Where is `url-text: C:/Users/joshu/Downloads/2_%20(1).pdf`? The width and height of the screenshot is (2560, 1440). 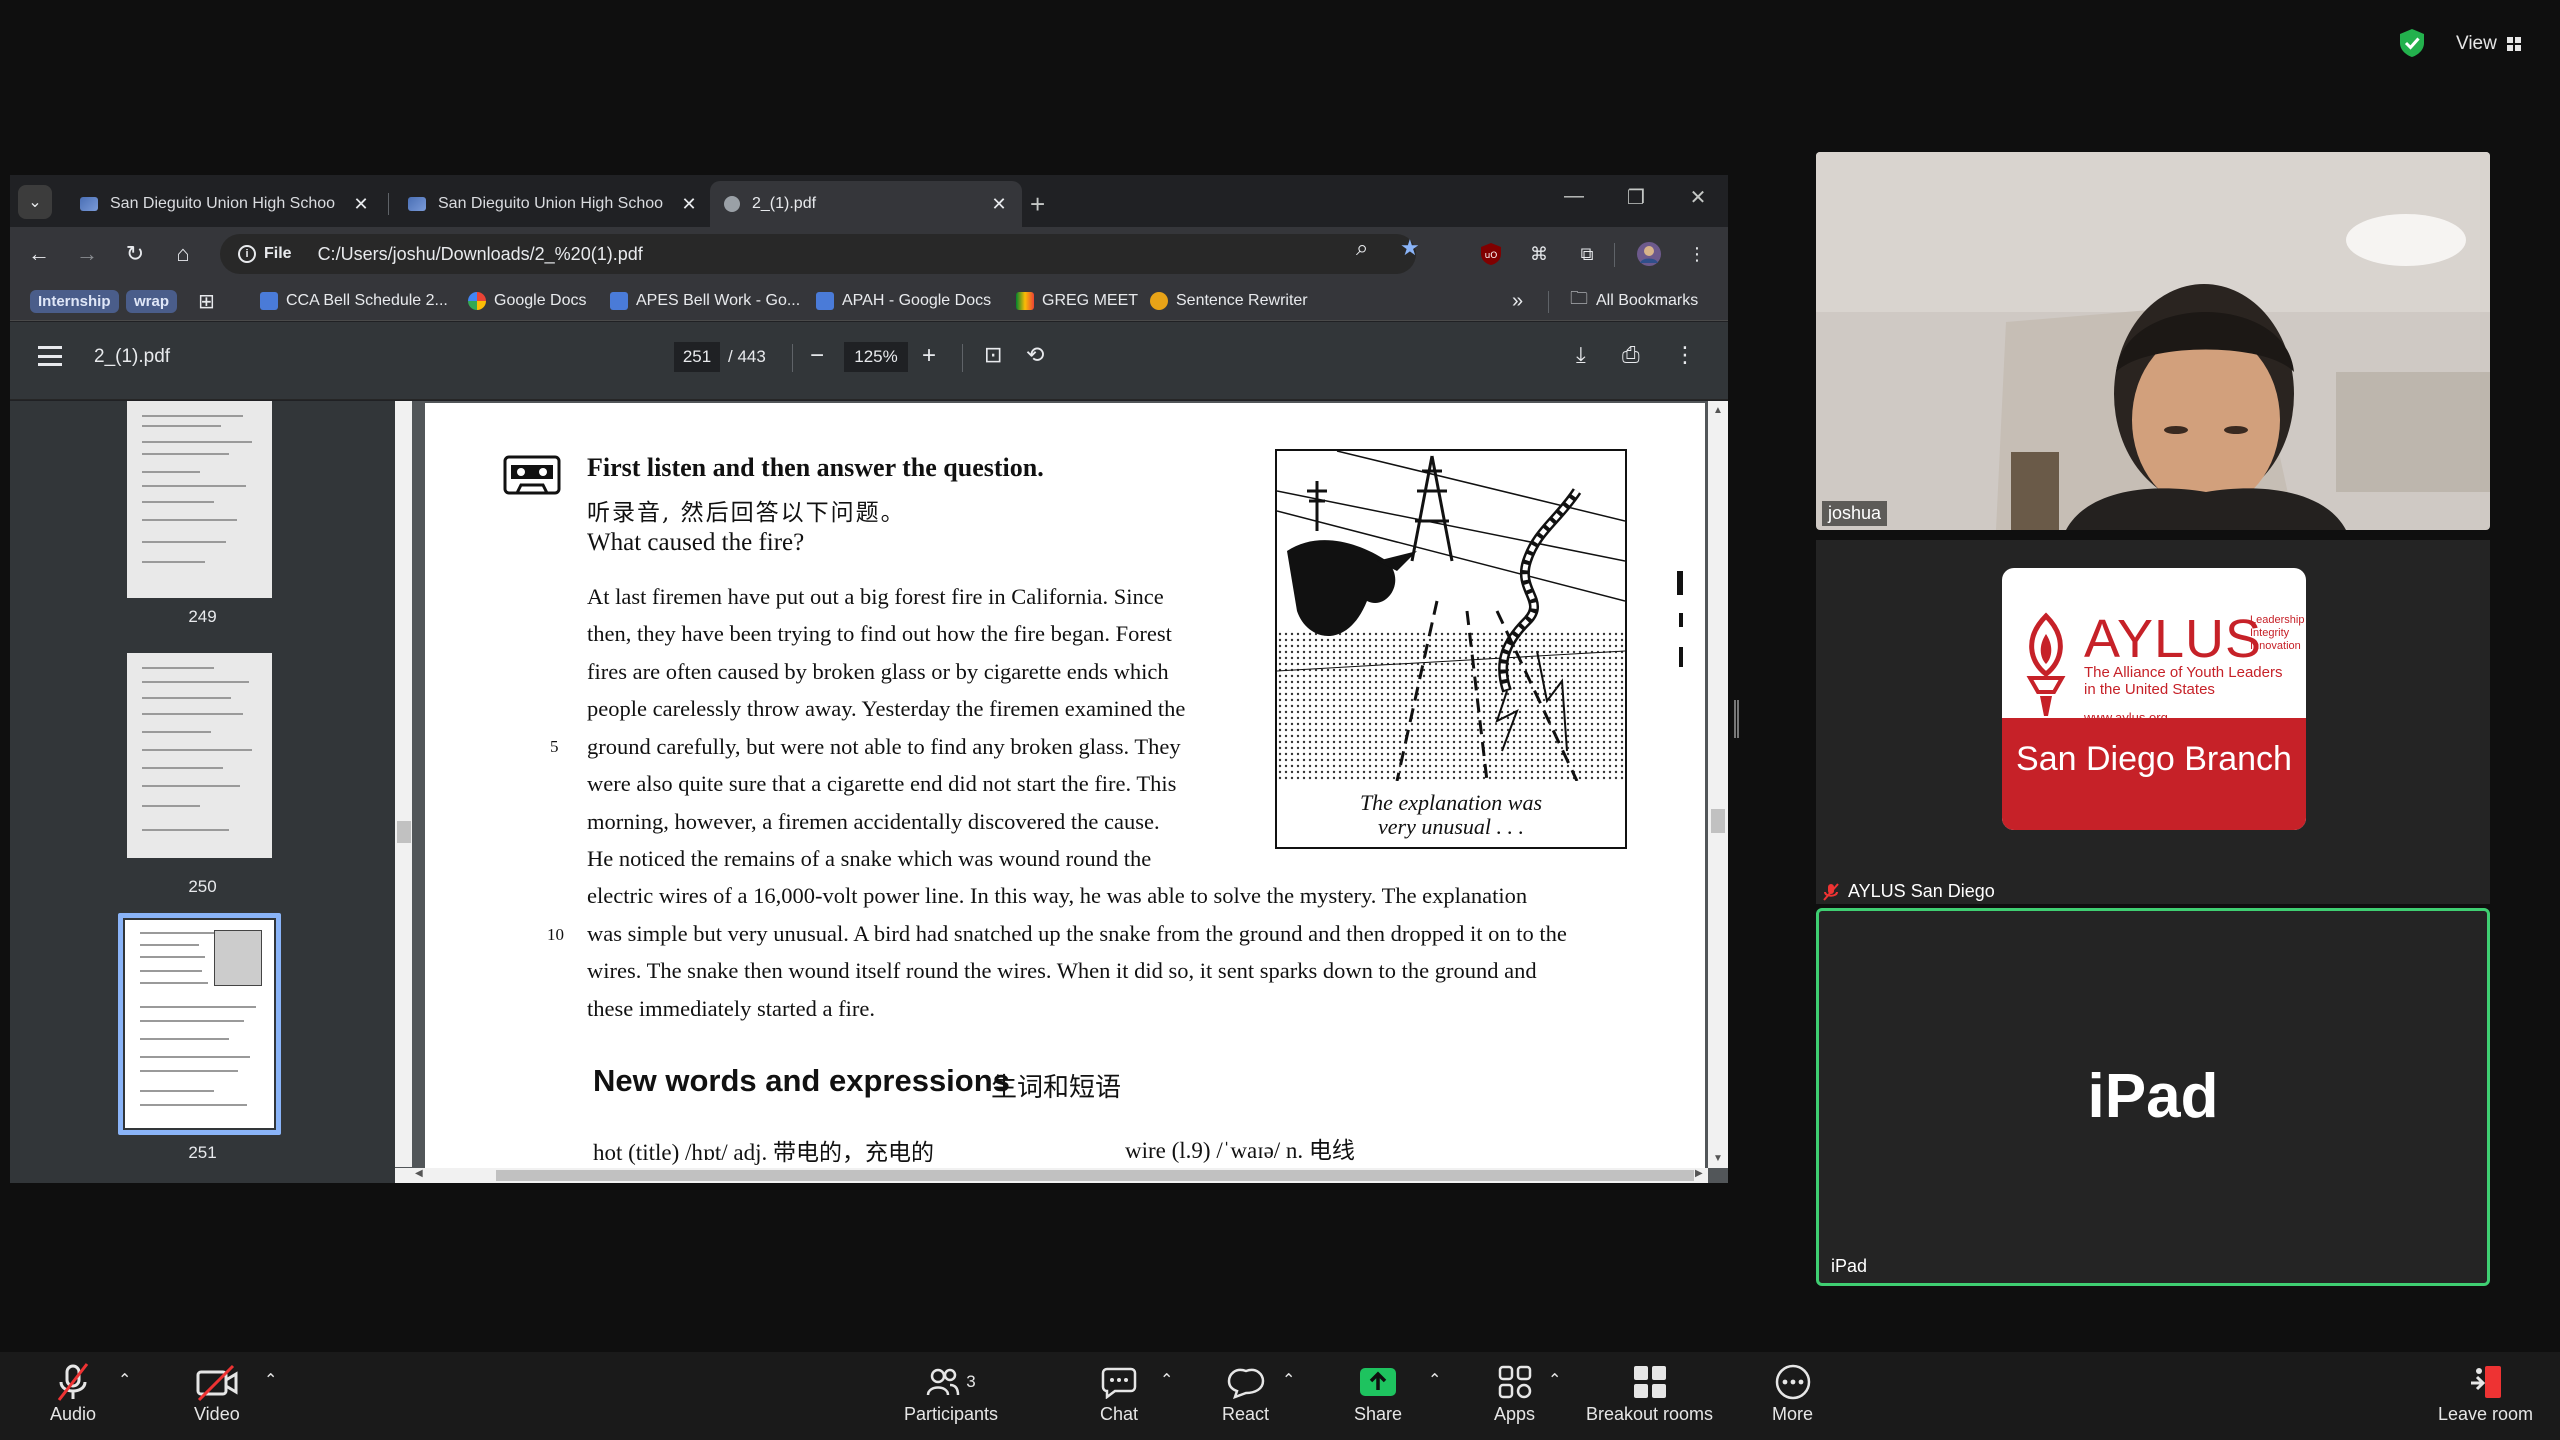
url-text: C:/Users/joshu/Downloads/2_%20(1).pdf is located at coordinates (480, 254).